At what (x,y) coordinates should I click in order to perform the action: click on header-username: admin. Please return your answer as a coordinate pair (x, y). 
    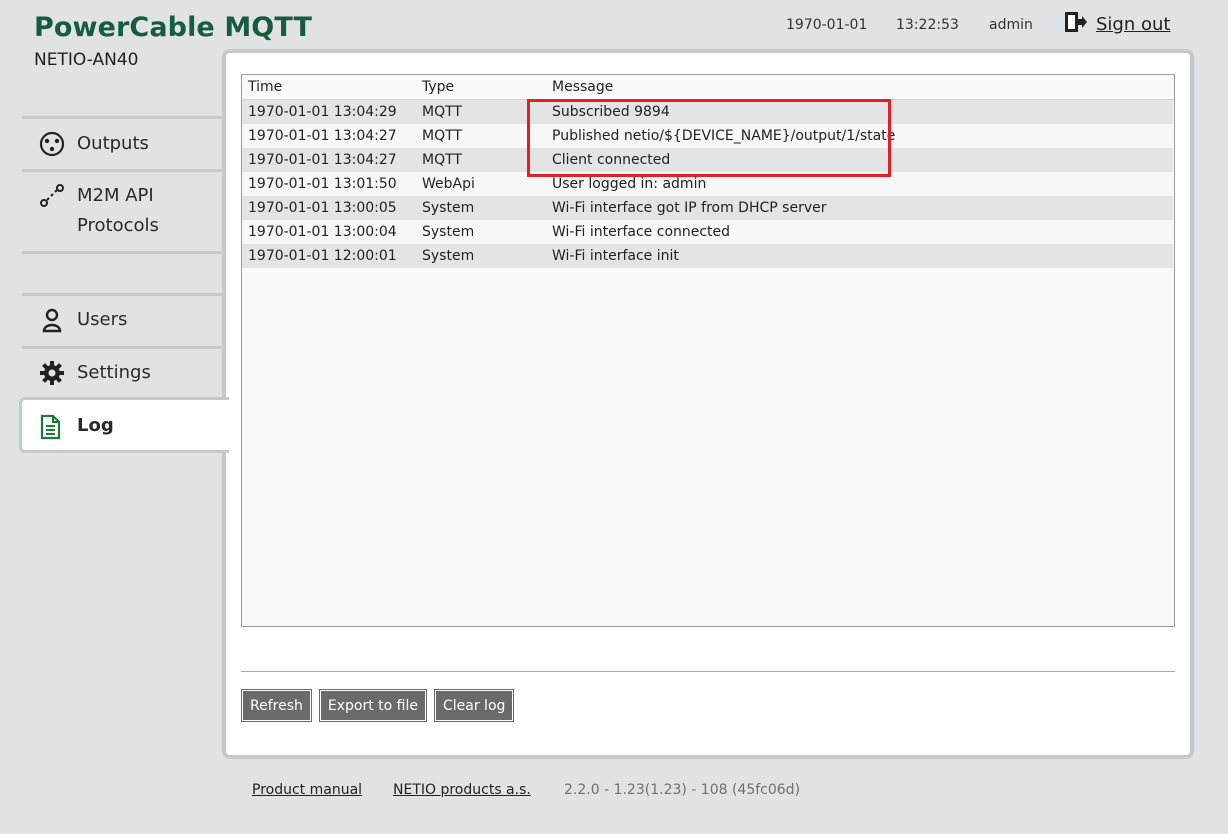
    Looking at the image, I should click on (1011, 25).